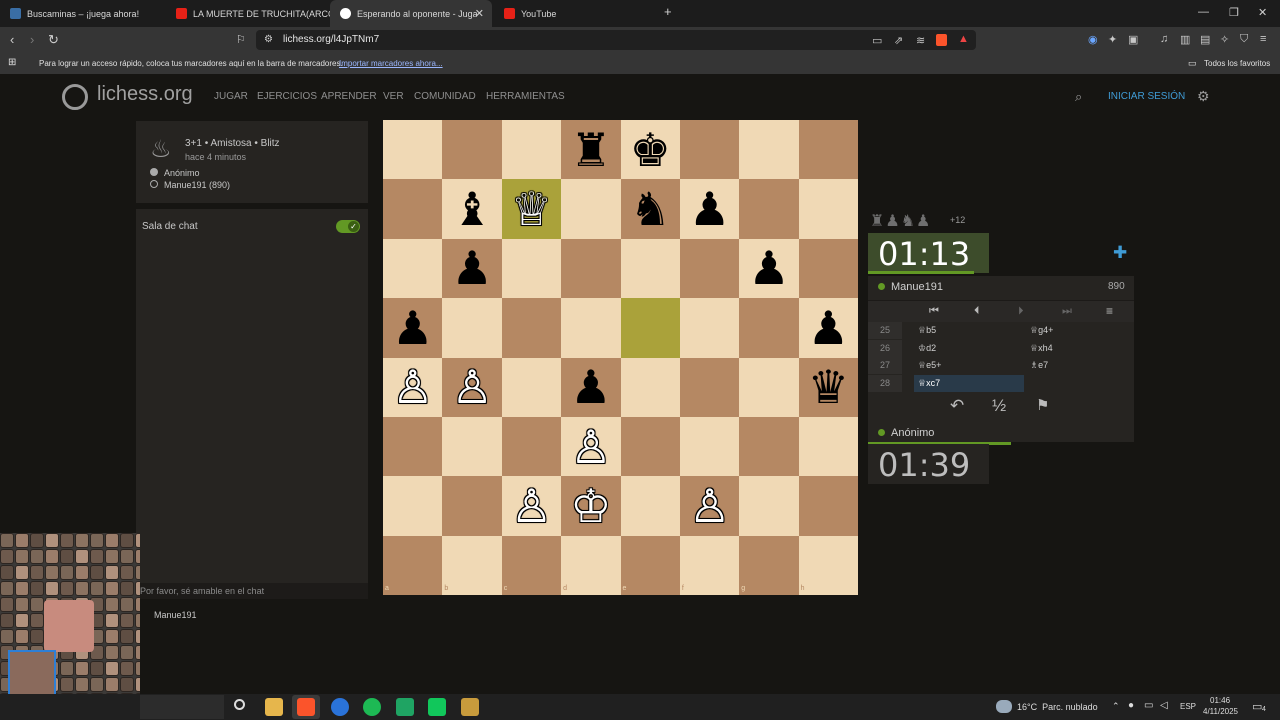 This screenshot has width=1280, height=720. What do you see at coordinates (1188, 706) in the screenshot?
I see `language: ESP` at bounding box center [1188, 706].